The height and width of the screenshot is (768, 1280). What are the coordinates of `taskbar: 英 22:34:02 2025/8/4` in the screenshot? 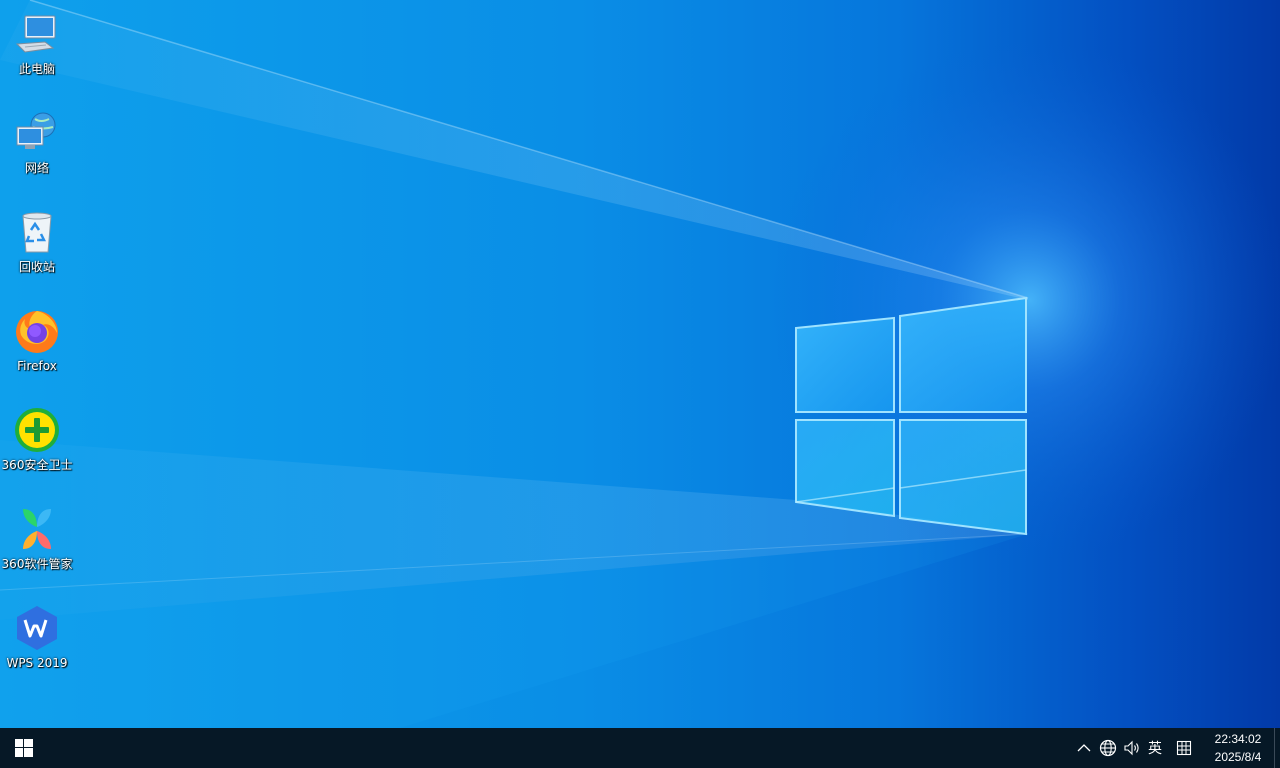 It's located at (640, 748).